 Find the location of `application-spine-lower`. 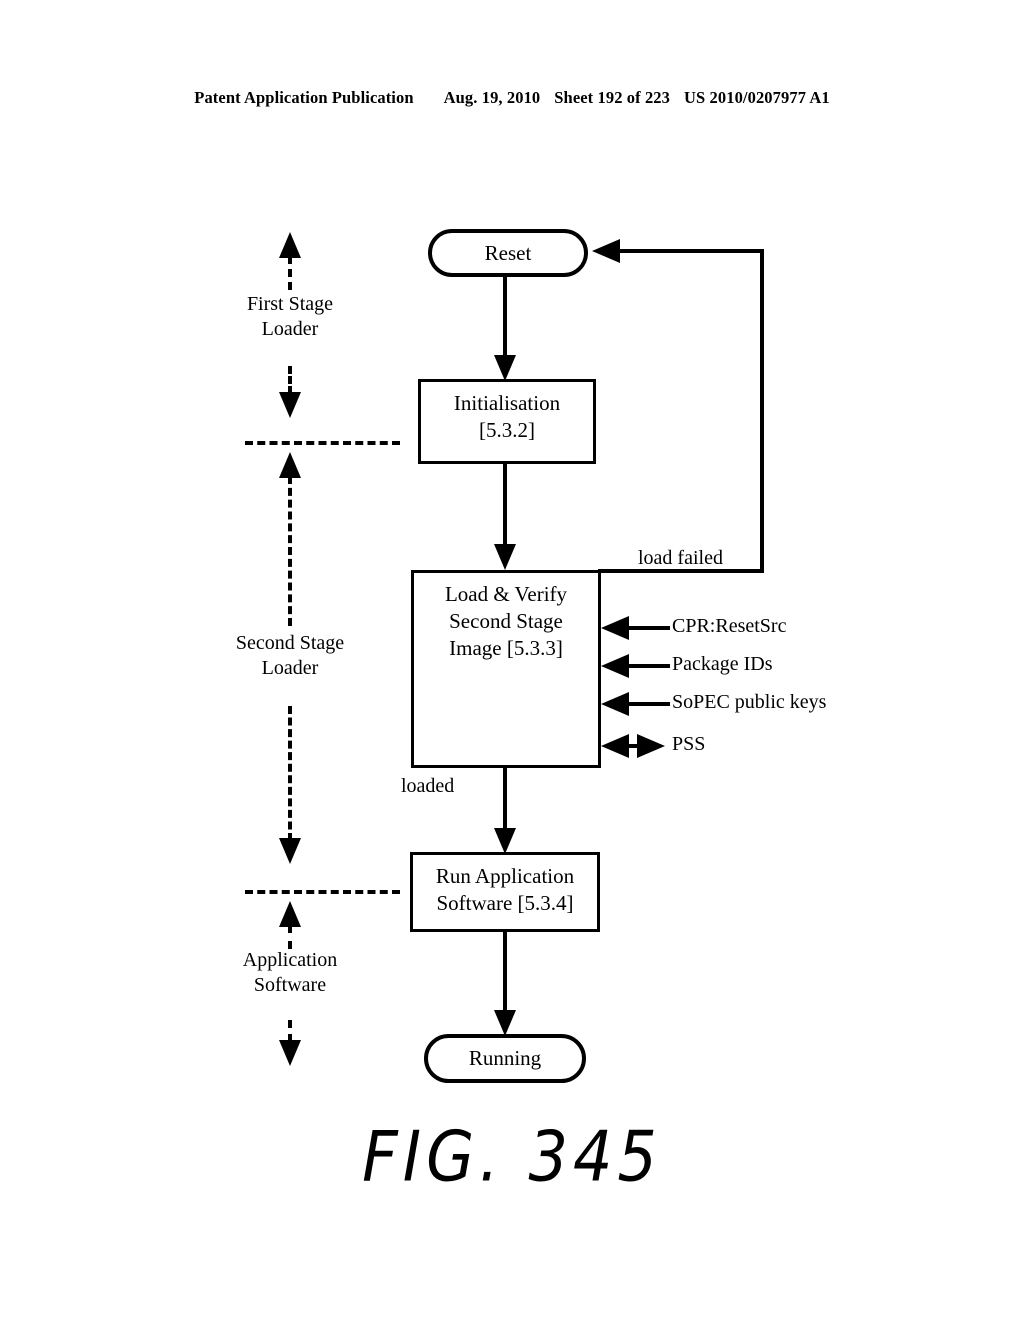

application-spine-lower is located at coordinates (290, 1031).